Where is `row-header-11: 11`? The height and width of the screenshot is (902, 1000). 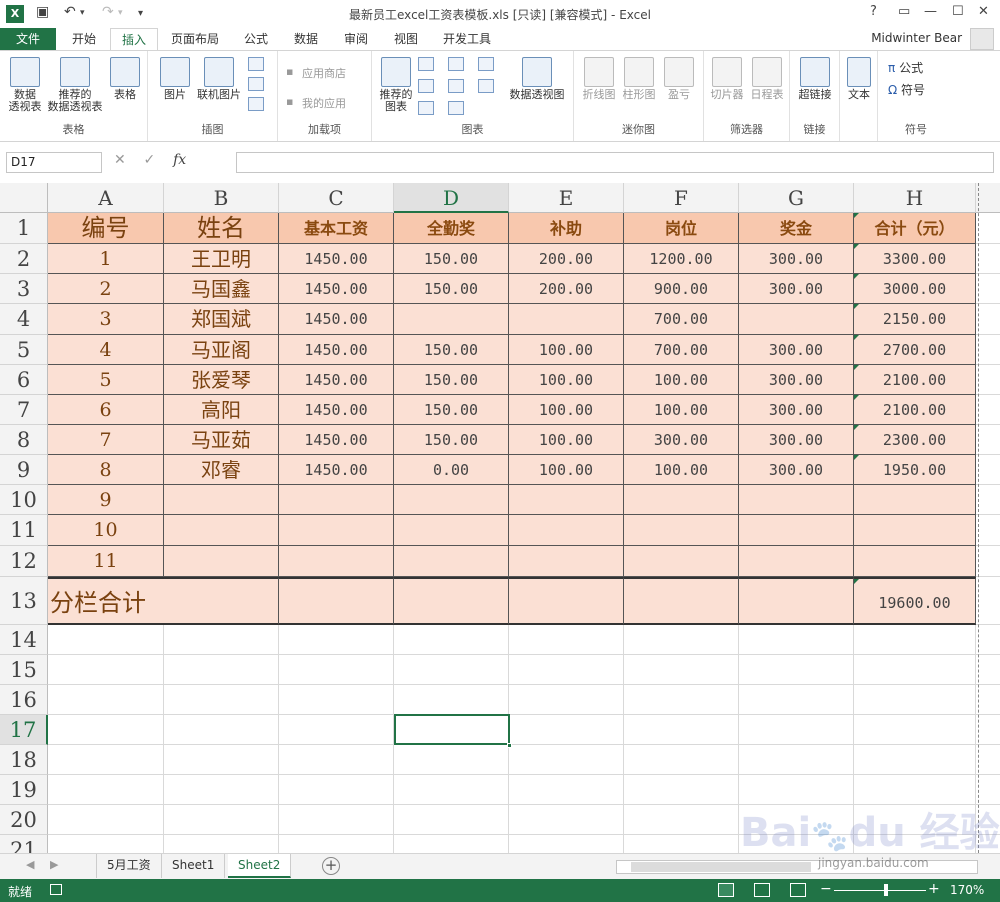
row-header-11: 11 is located at coordinates (24, 530).